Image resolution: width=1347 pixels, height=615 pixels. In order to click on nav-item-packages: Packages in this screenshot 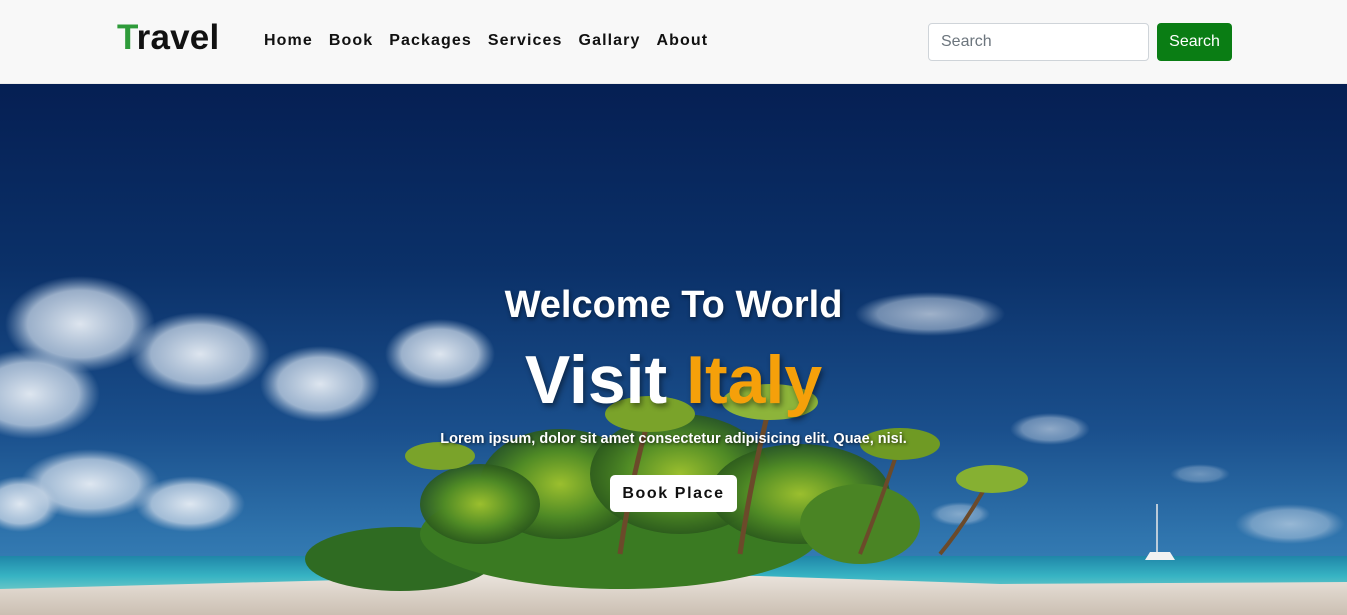, I will do `click(438, 41)`.